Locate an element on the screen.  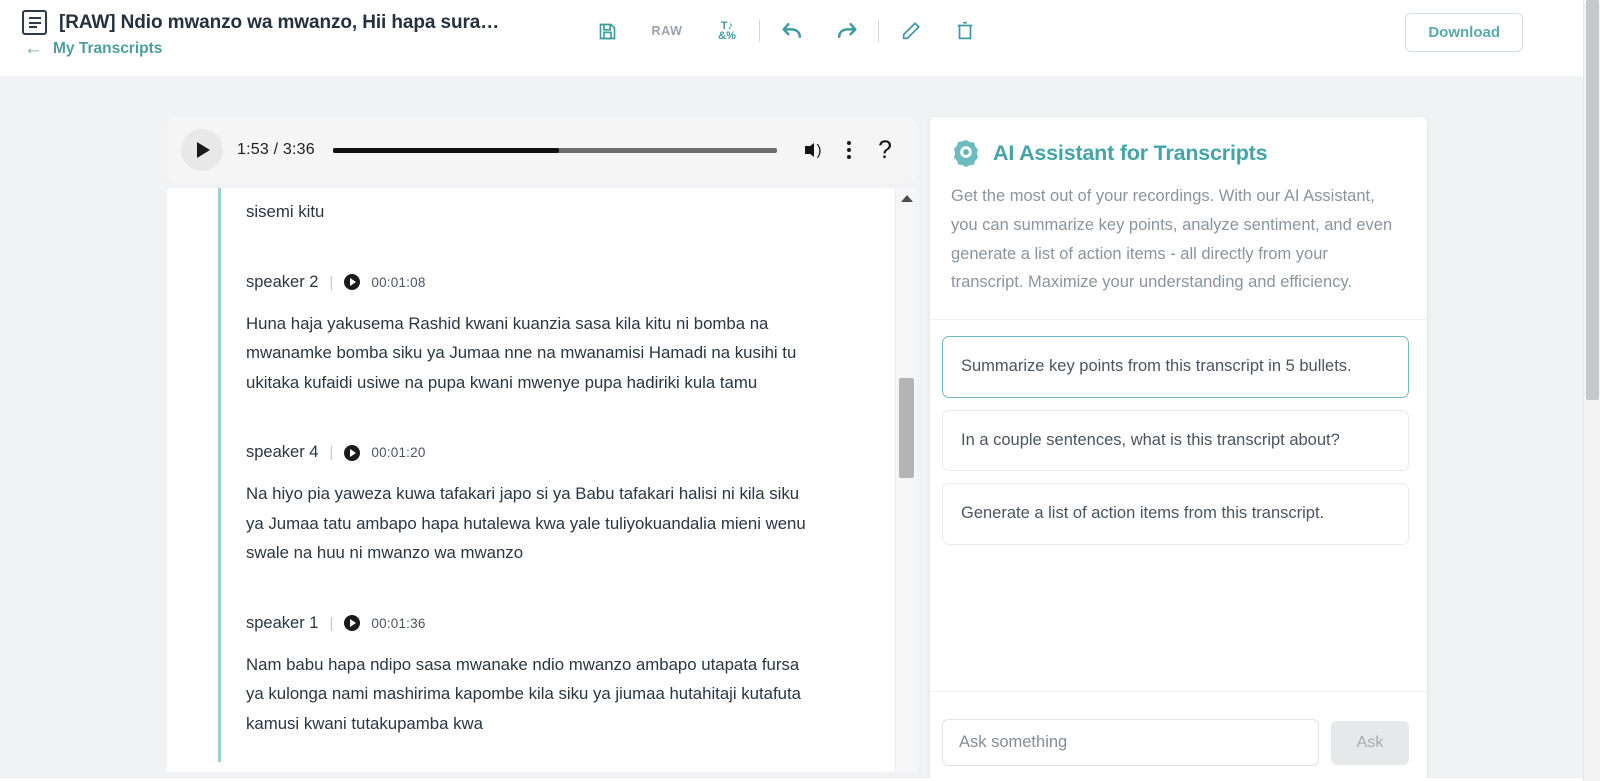
page-scrollbar is located at coordinates (1591, 390).